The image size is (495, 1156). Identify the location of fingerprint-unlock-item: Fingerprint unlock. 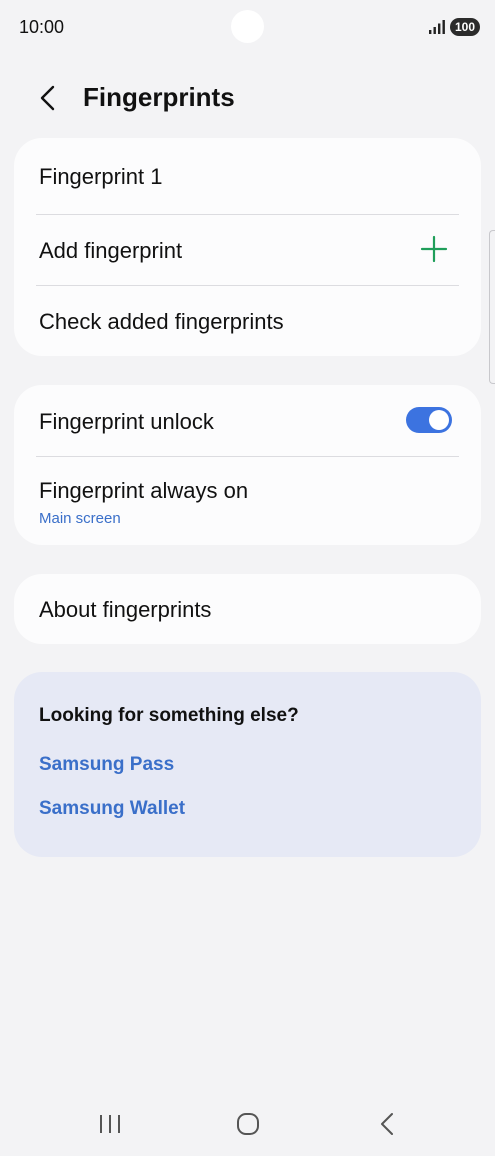
(247, 420).